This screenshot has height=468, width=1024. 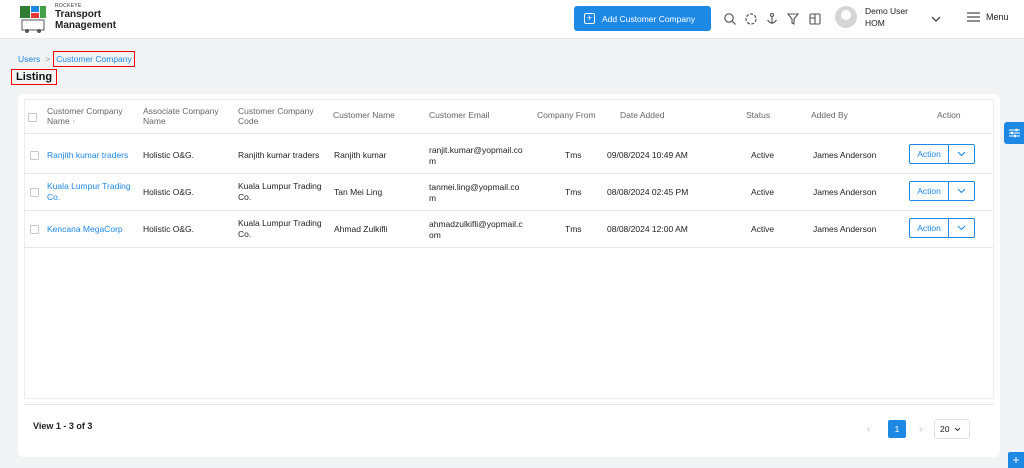 I want to click on sort-icon: ↑, so click(x=74, y=122).